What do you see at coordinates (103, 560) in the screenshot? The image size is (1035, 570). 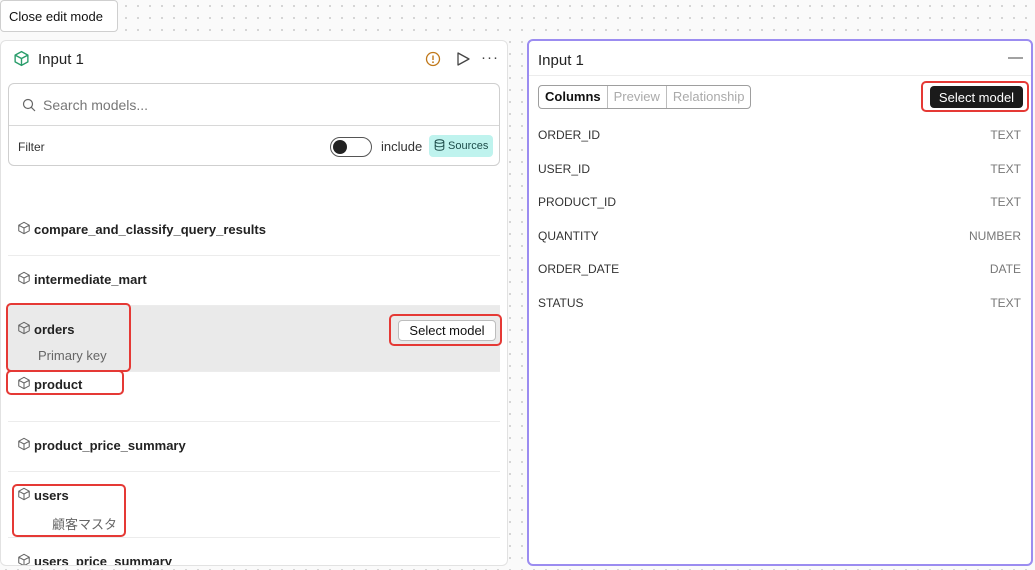 I see `model-name: users_price_summary` at bounding box center [103, 560].